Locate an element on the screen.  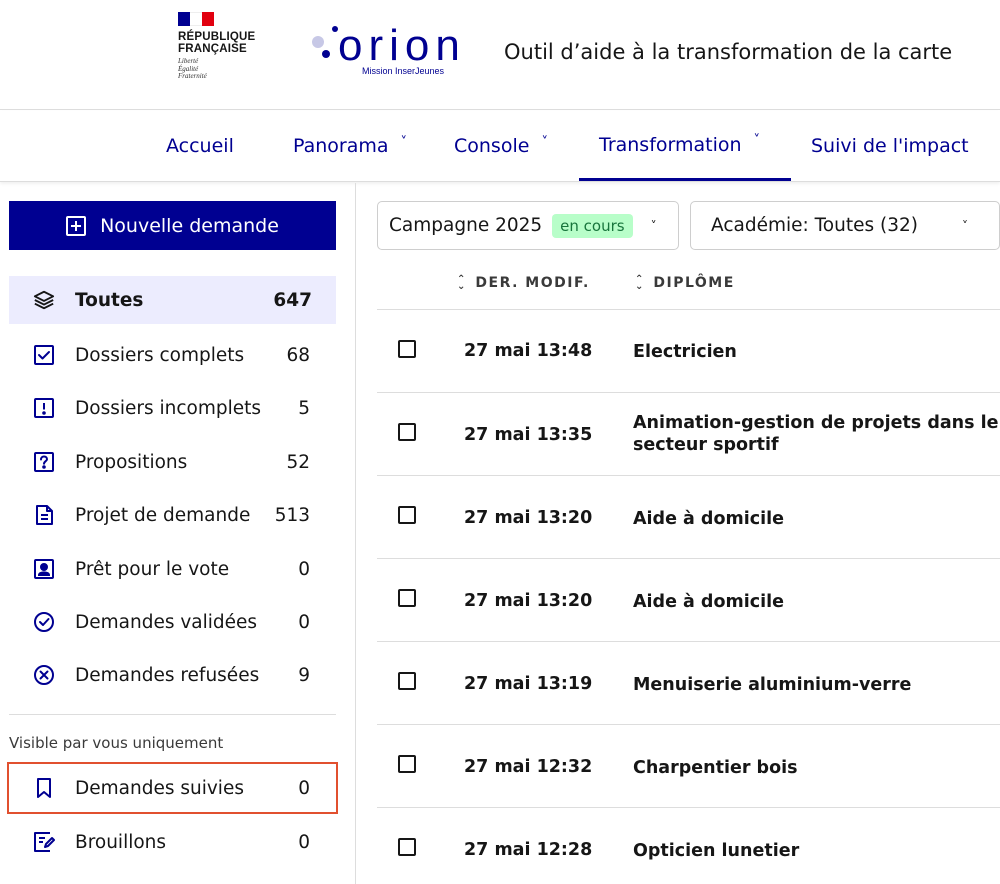
sidebar-item-demandes-refusees: Demandes refusées 9 is located at coordinates (172, 675).